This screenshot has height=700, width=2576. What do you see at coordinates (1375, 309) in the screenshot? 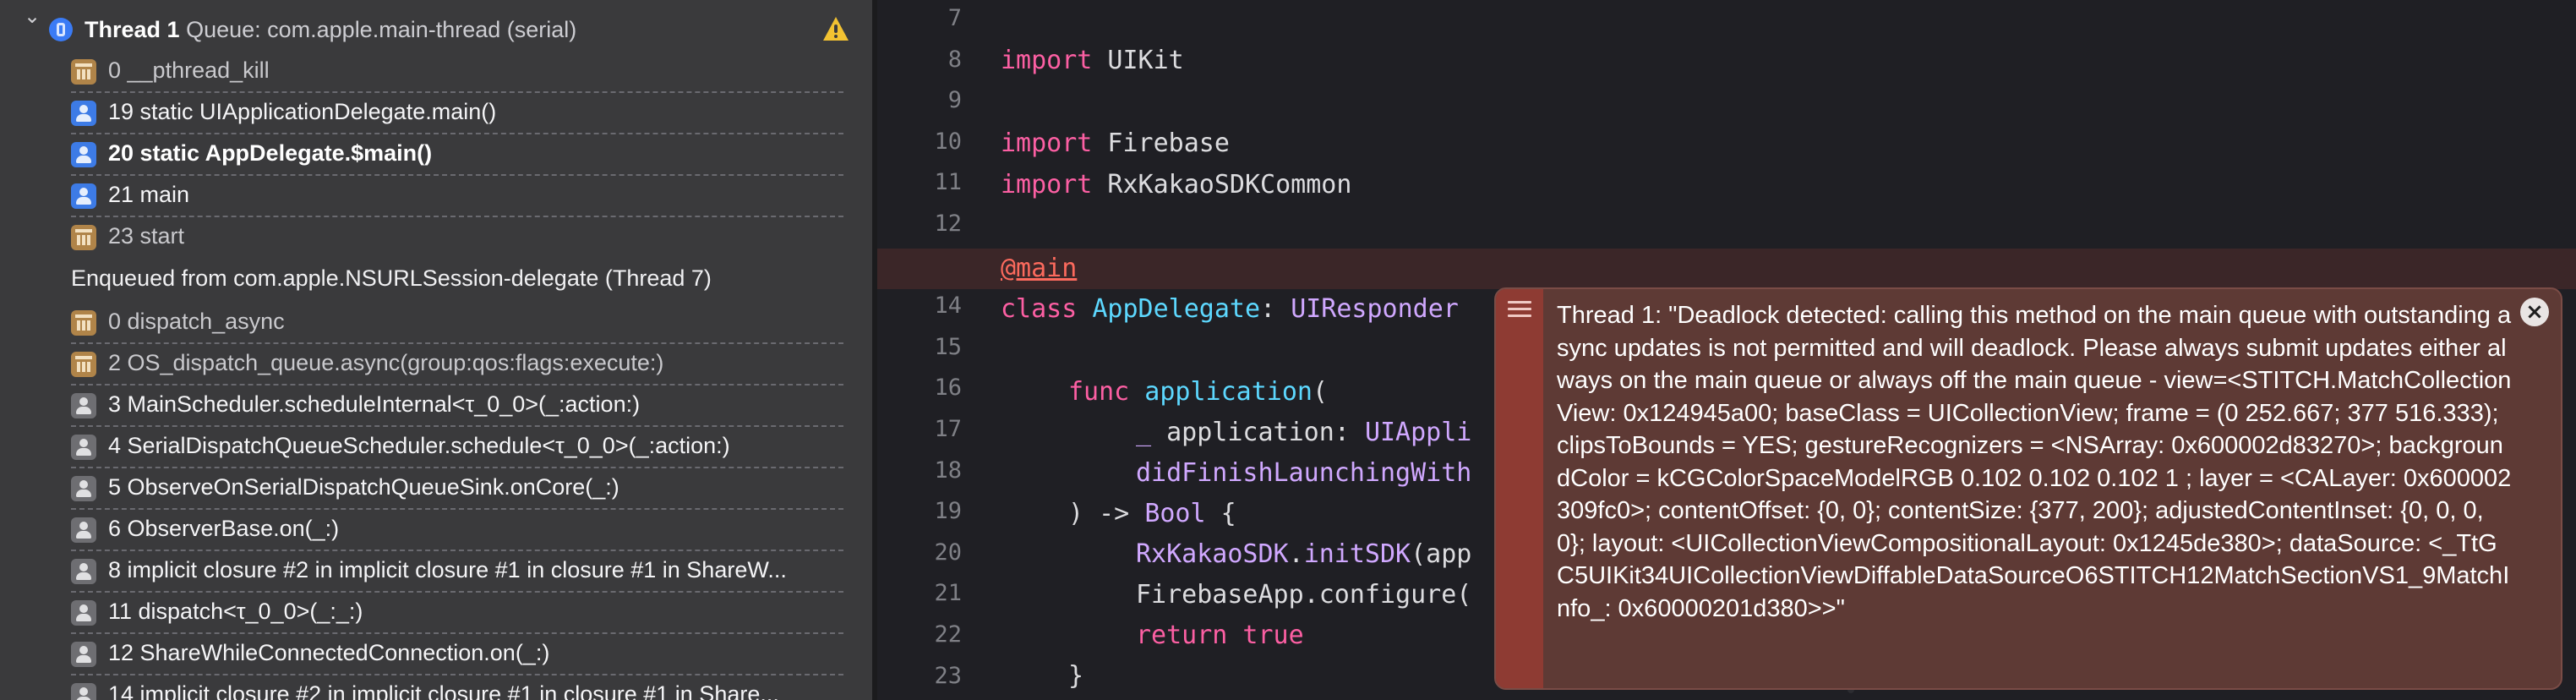
I see `type-name: UIResponder` at bounding box center [1375, 309].